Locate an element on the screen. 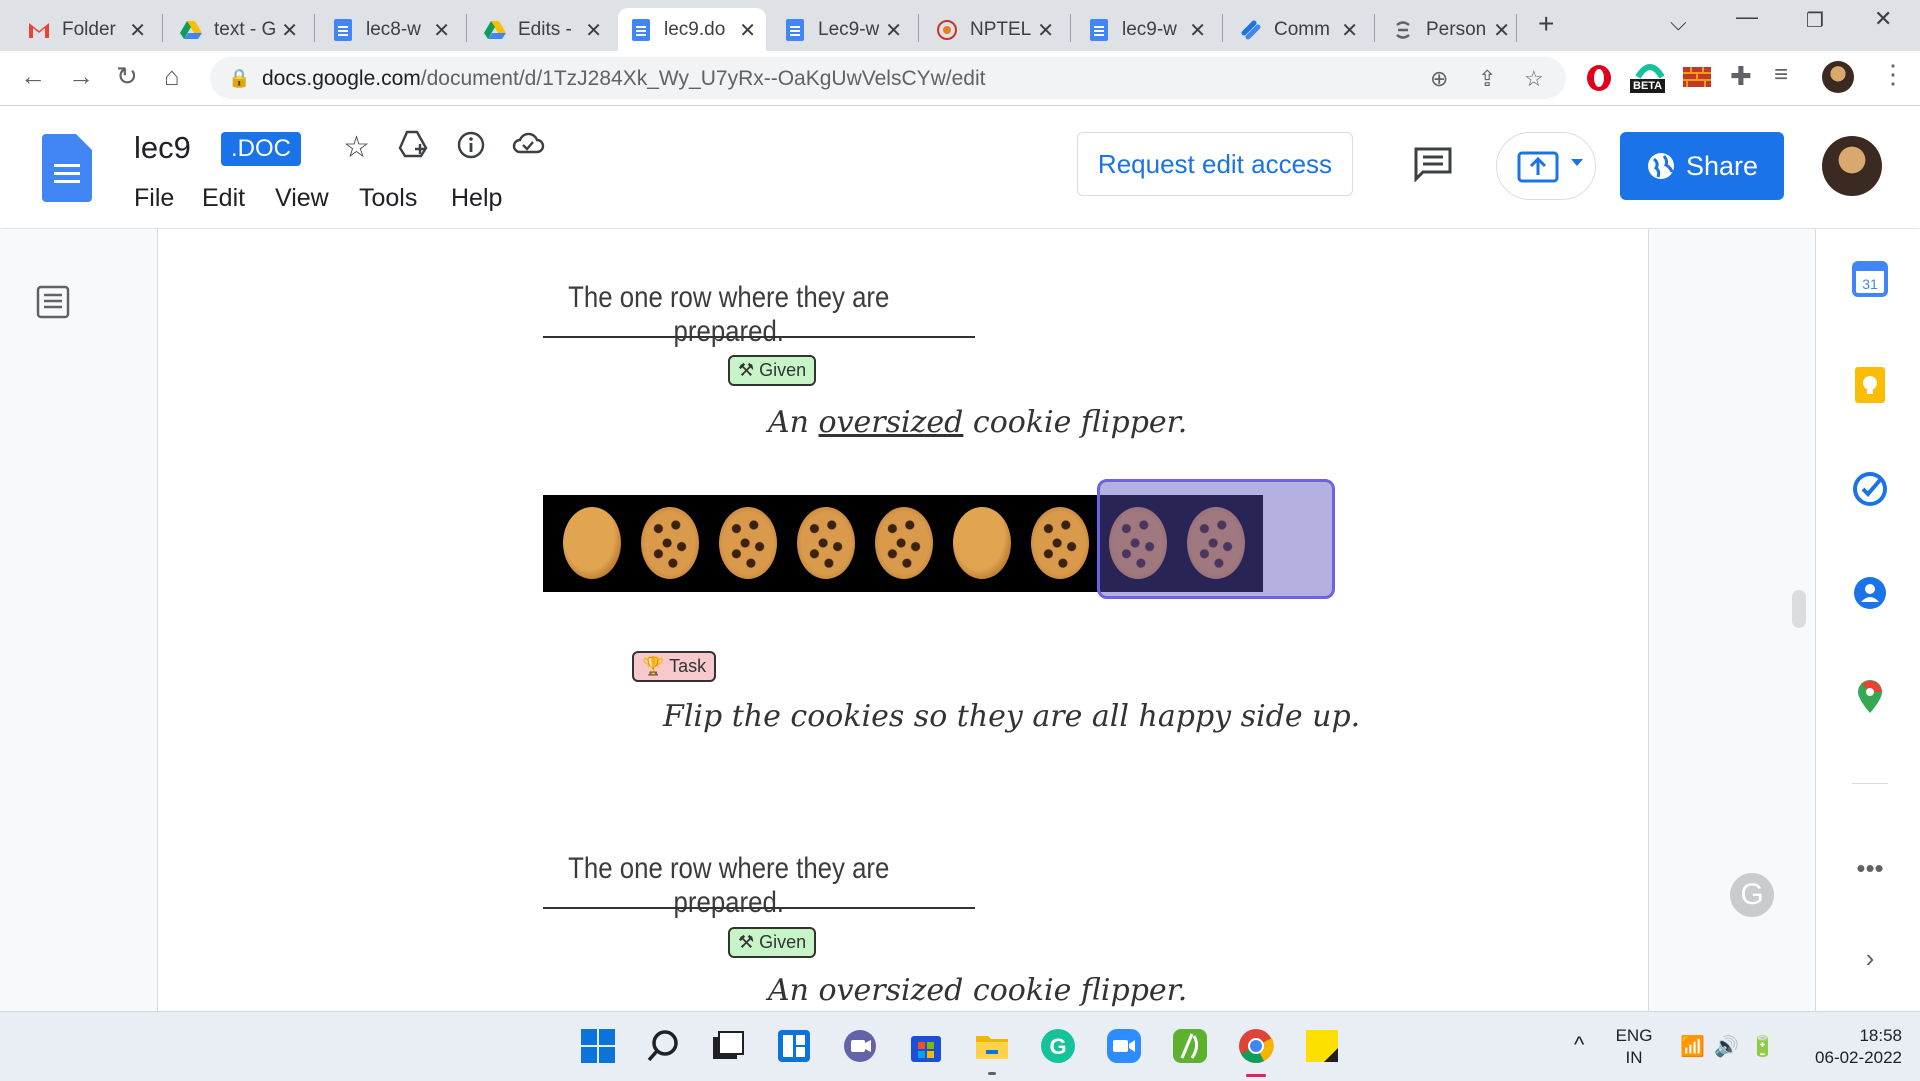 The height and width of the screenshot is (1081, 1920). profile-avatar is located at coordinates (1838, 77).